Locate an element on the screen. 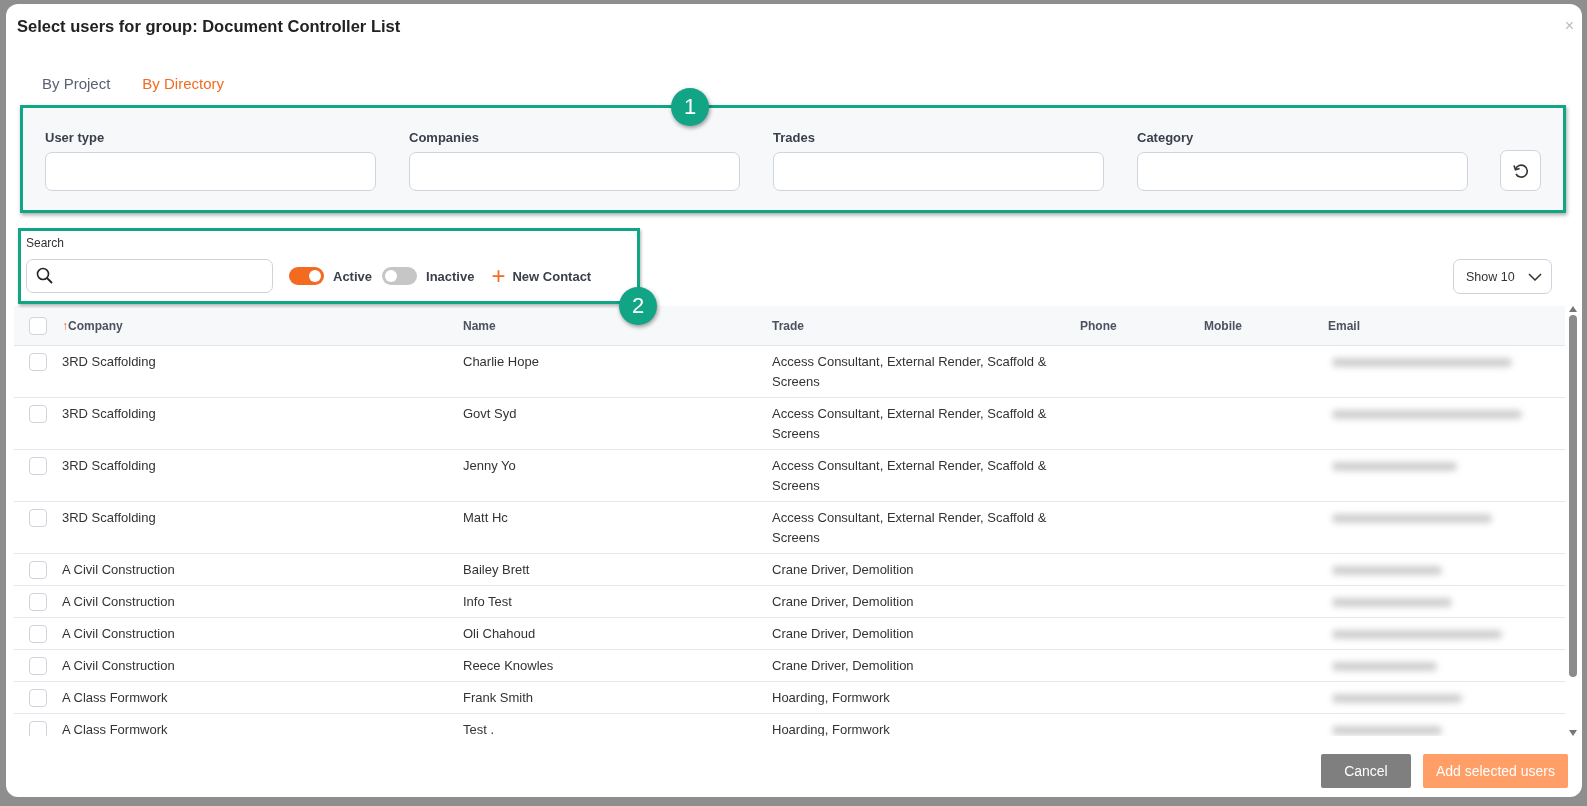 Image resolution: width=1587 pixels, height=806 pixels. column-header: ↑Company is located at coordinates (262, 325).